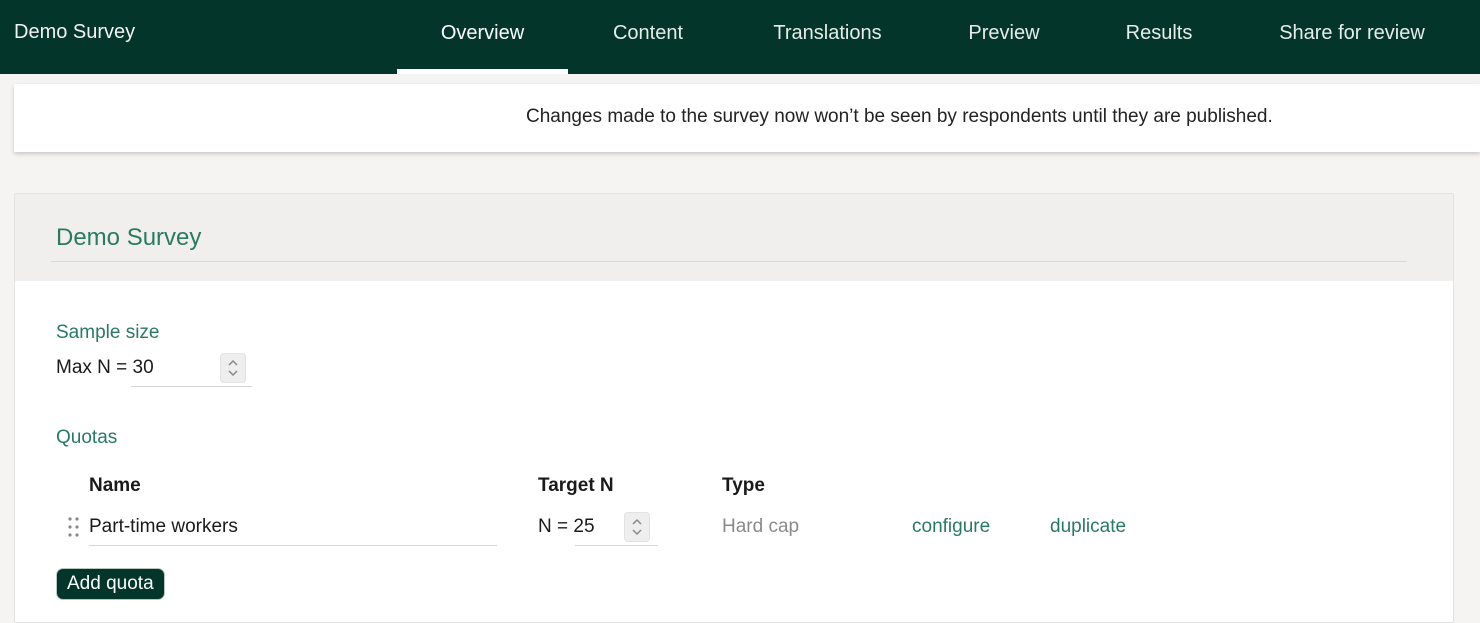  Describe the element at coordinates (87, 437) in the screenshot. I see `quotas-label: Quotas` at that location.